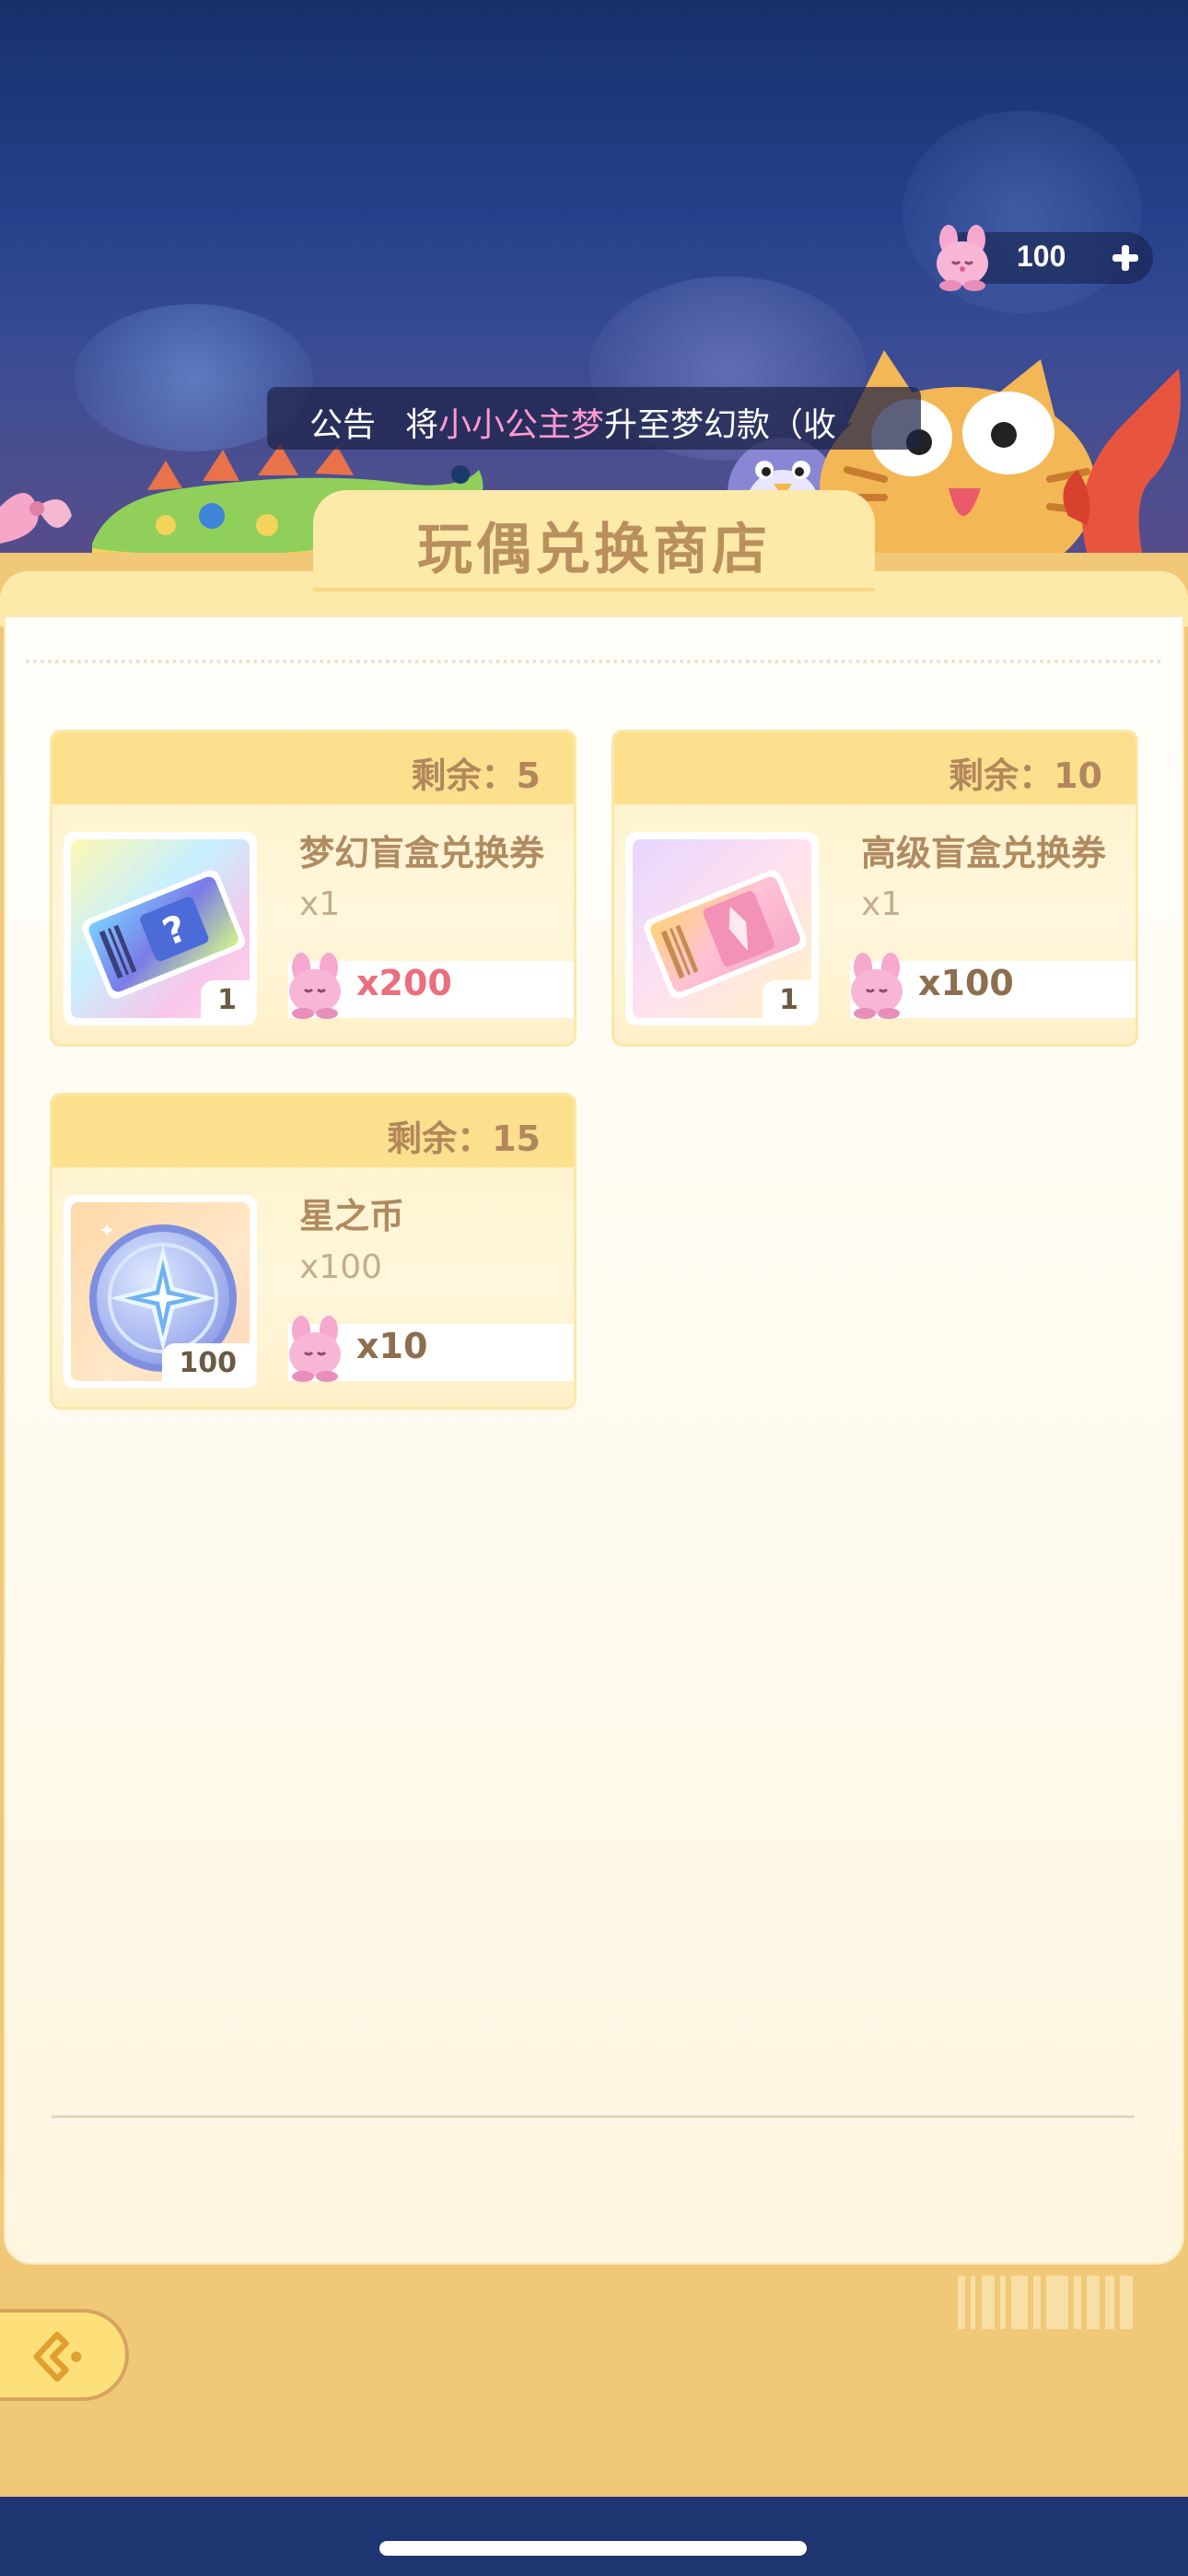 This screenshot has height=2576, width=1188. What do you see at coordinates (1041, 256) in the screenshot?
I see `currency-amount: 100` at bounding box center [1041, 256].